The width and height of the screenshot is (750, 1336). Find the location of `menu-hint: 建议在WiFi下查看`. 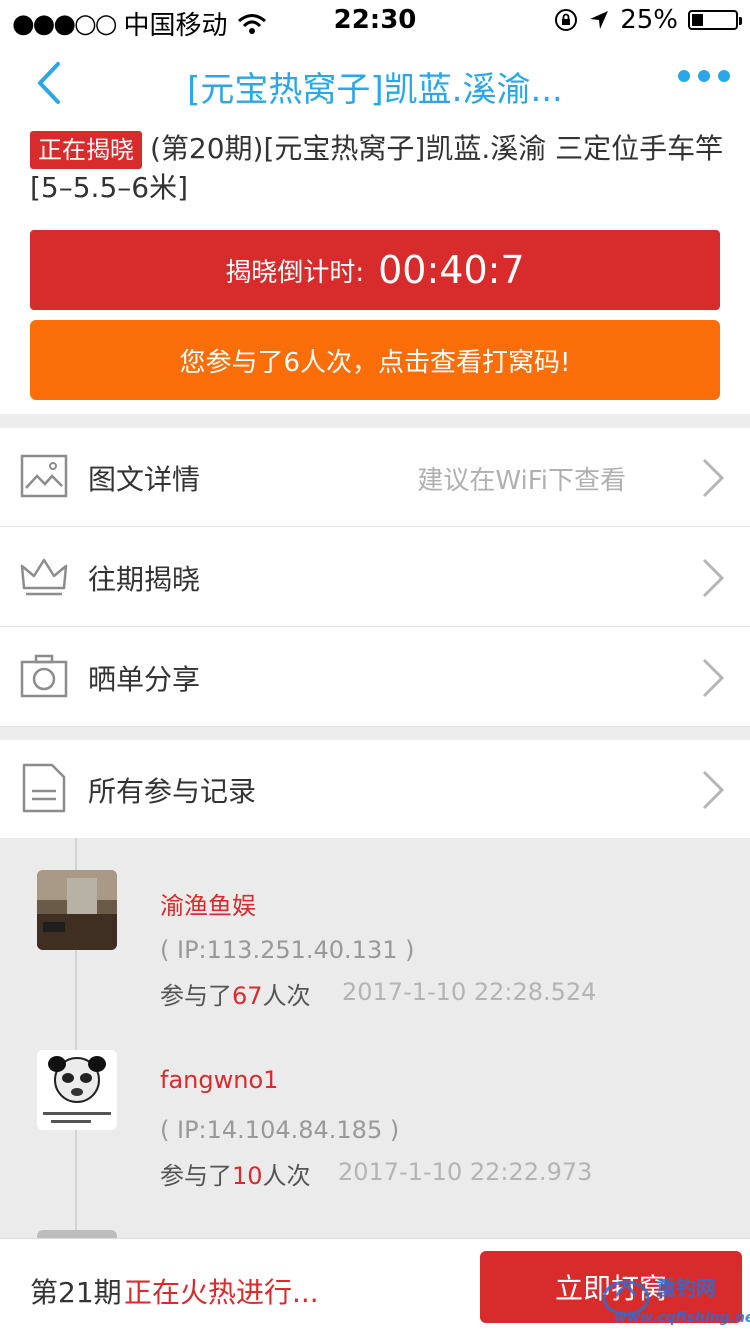

menu-hint: 建议在WiFi下查看 is located at coordinates (521, 481).